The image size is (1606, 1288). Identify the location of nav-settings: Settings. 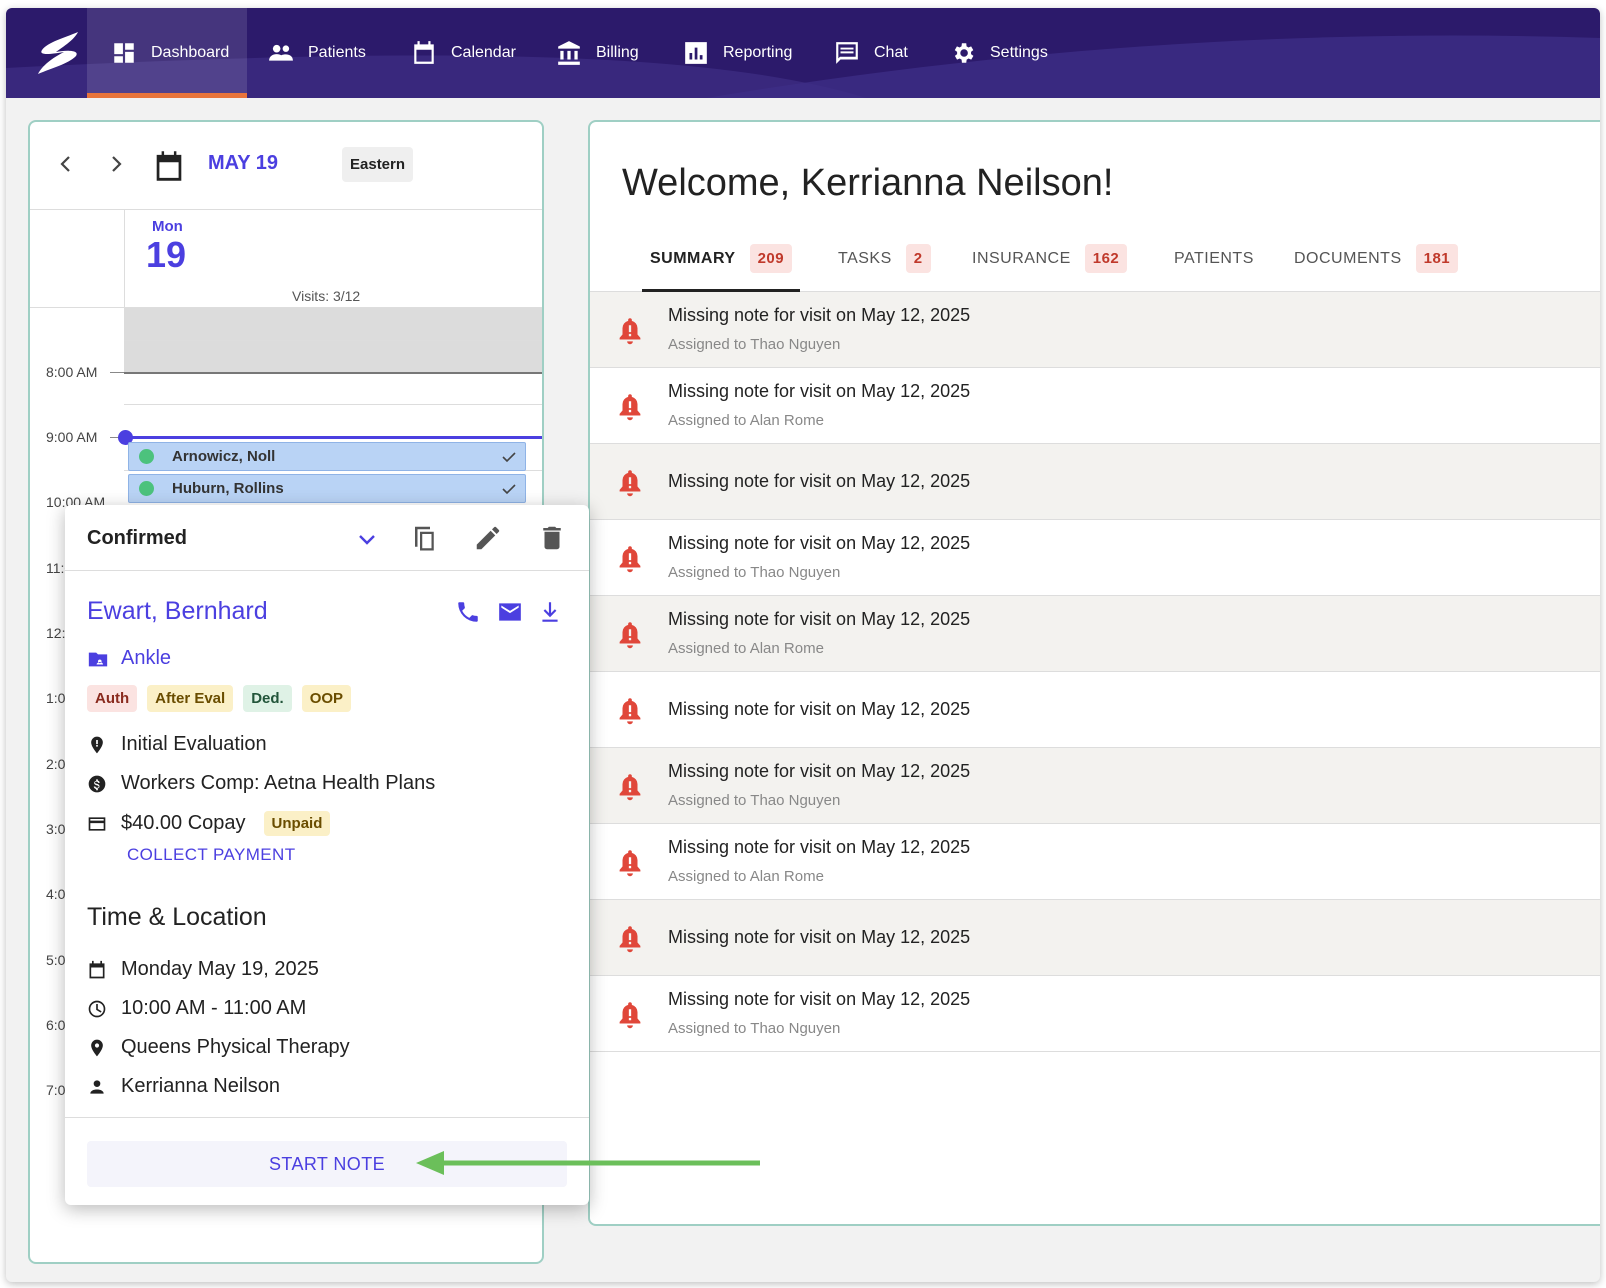
(999, 53).